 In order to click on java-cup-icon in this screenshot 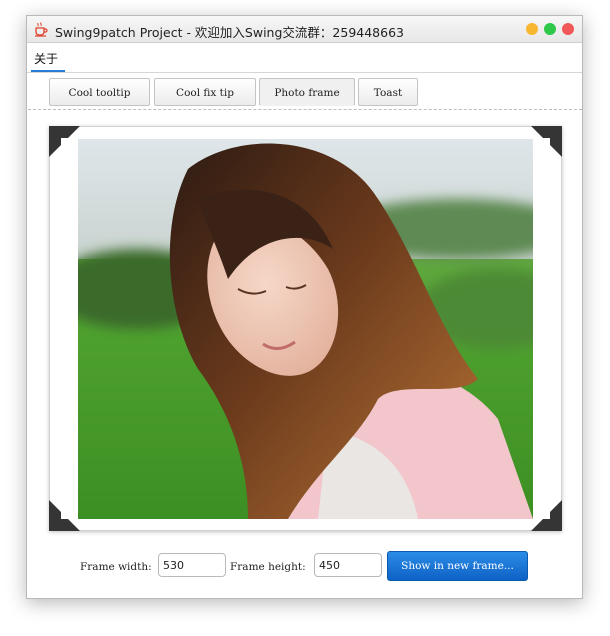, I will do `click(41, 29)`.